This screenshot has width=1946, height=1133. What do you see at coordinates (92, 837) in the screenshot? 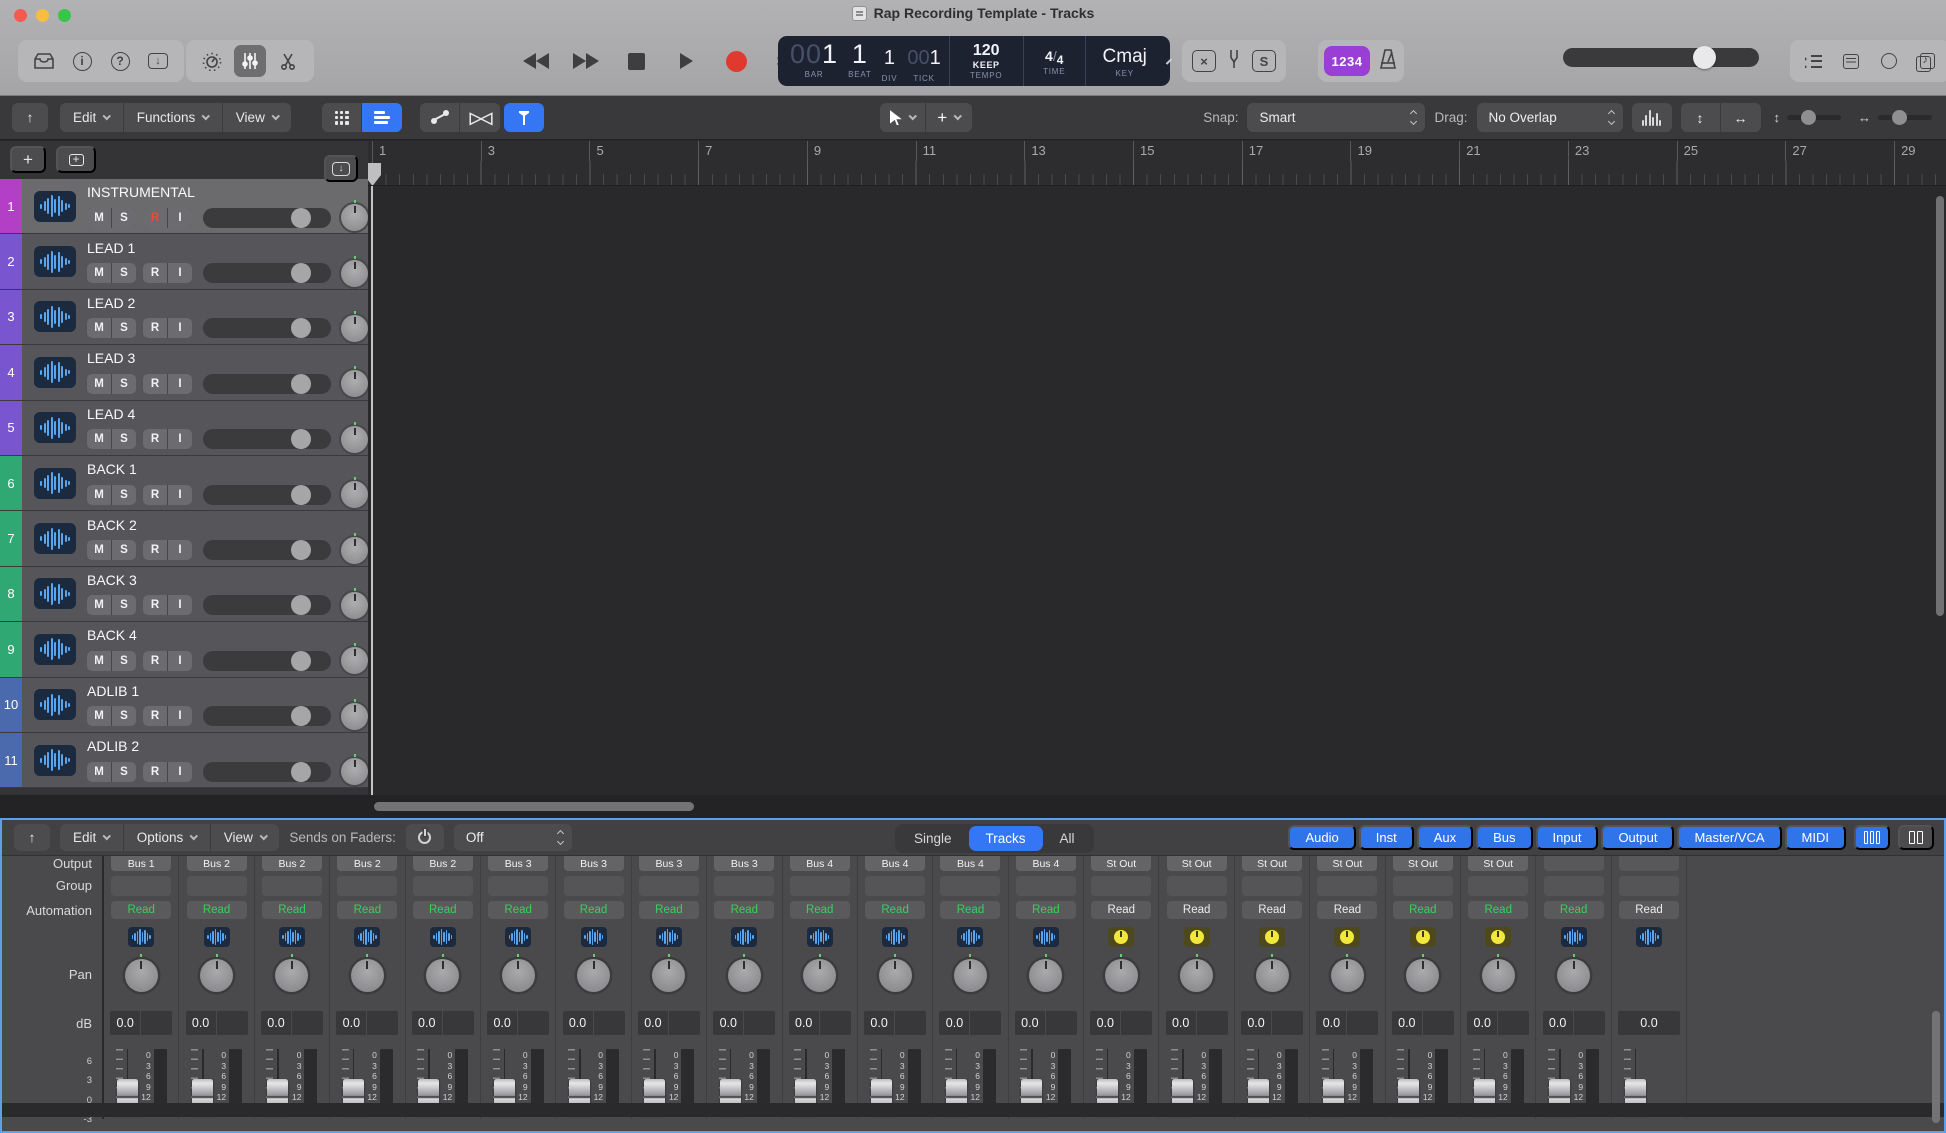
I see `mixer-edit-menu: Edit` at bounding box center [92, 837].